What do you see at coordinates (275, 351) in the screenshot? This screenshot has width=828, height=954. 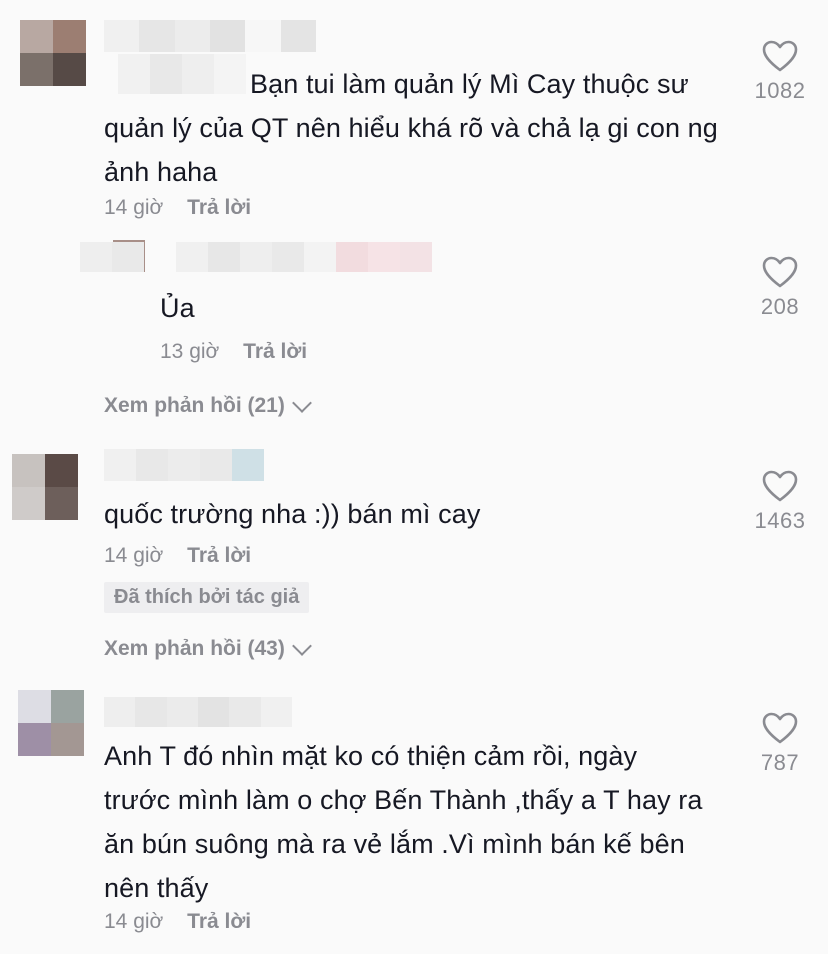 I see `reply-to-reply-button: Trả lời` at bounding box center [275, 351].